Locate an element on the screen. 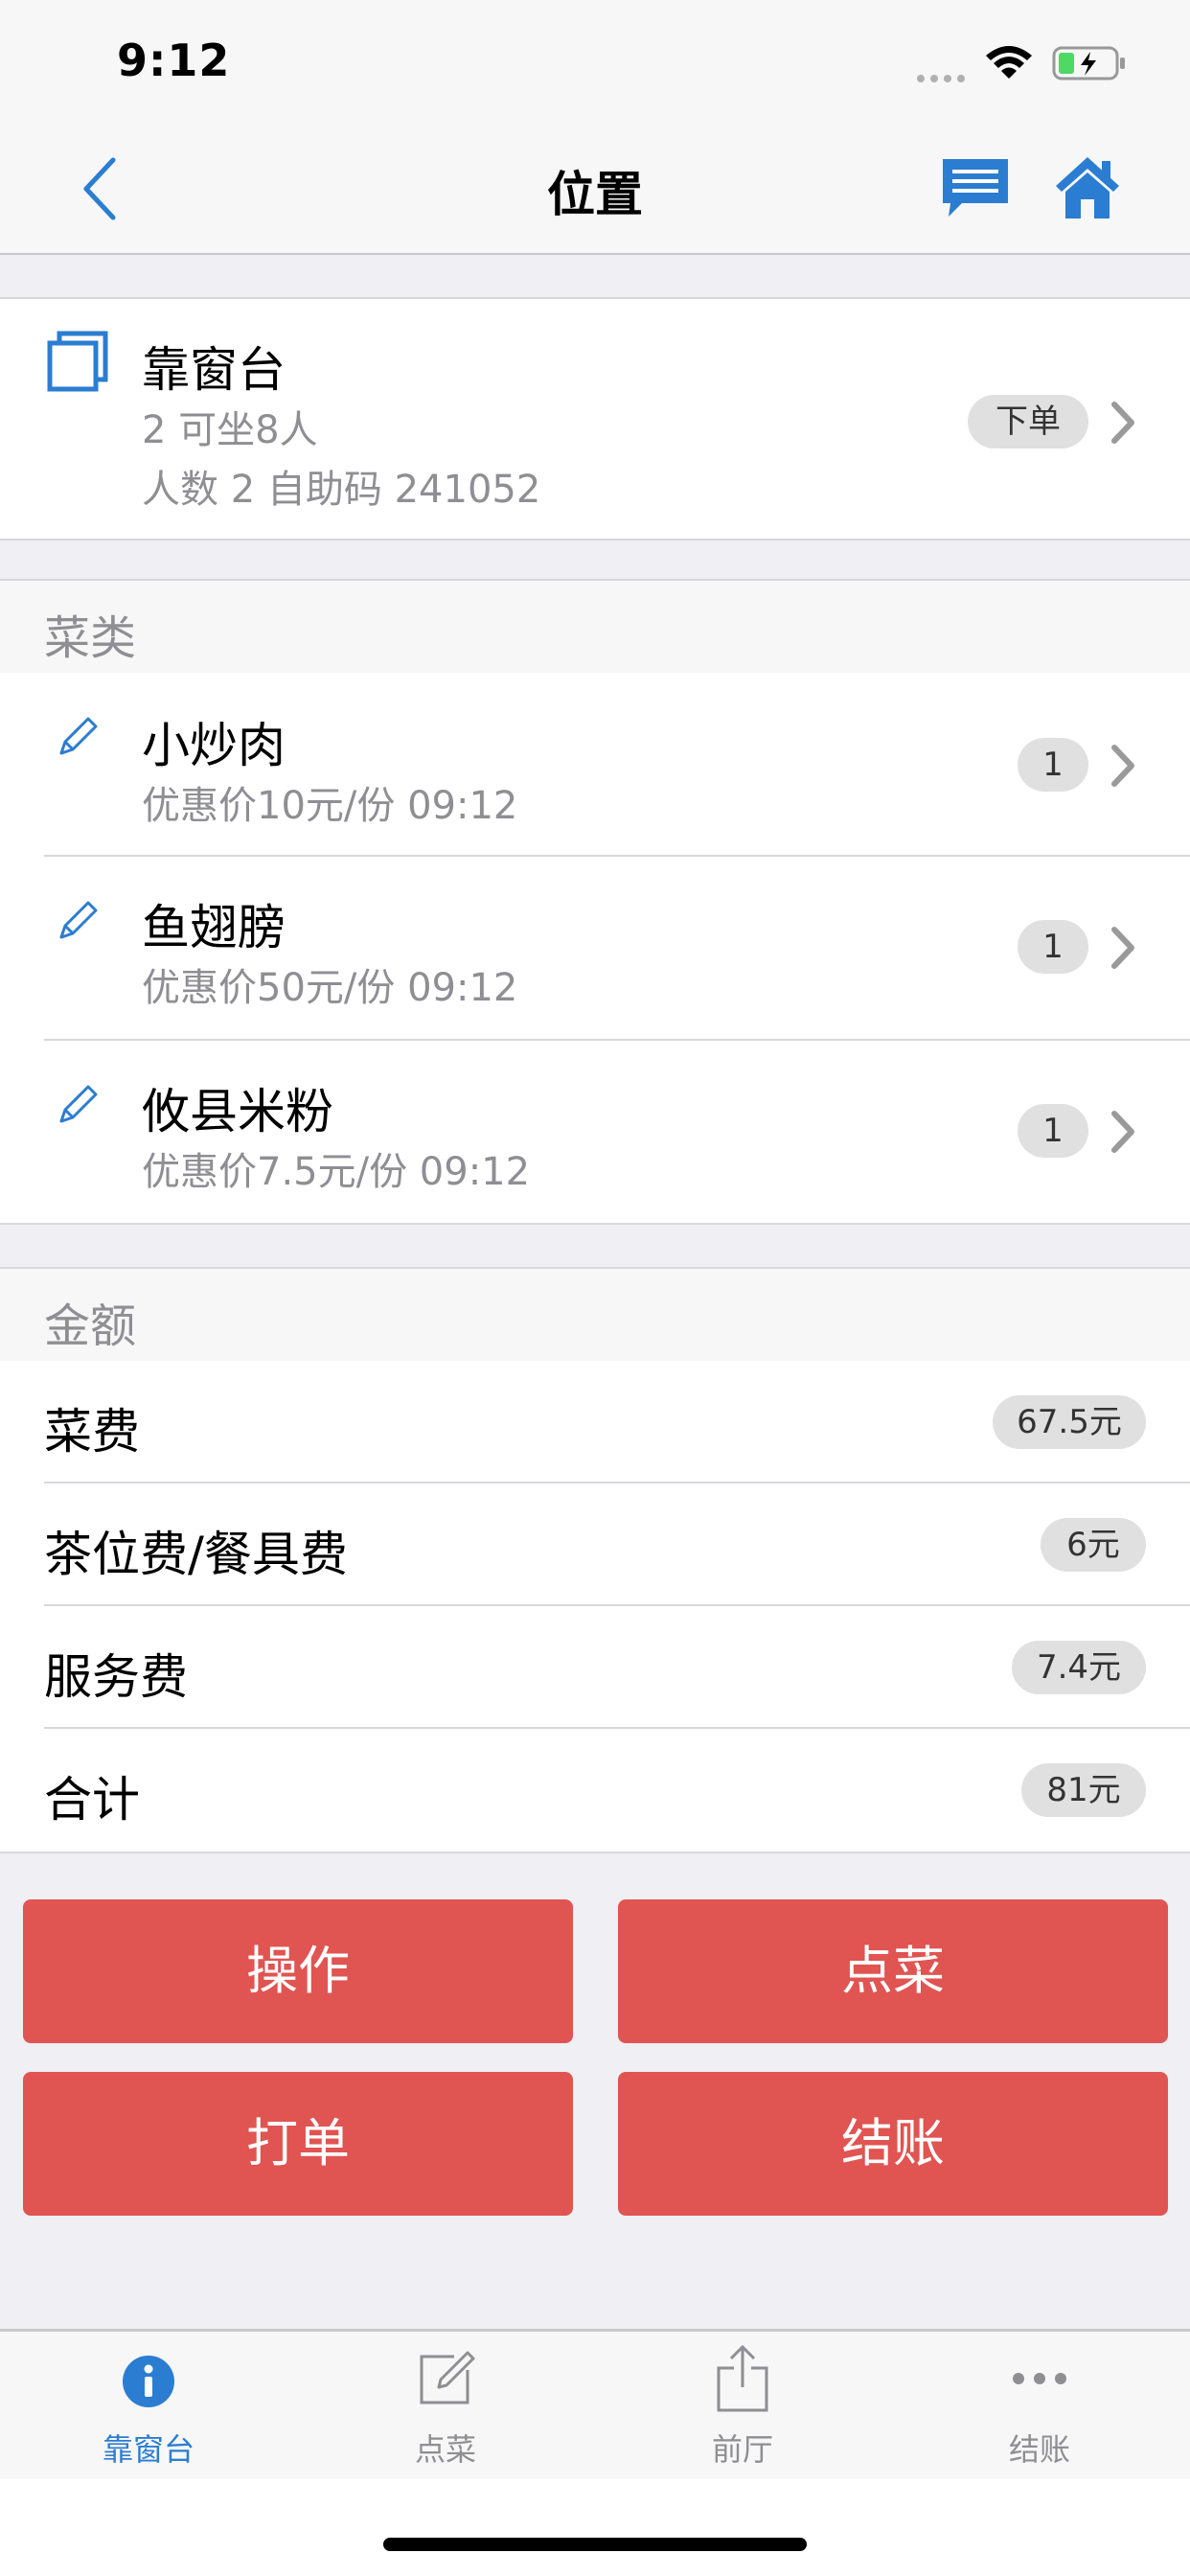 The image size is (1190, 2576). tab-label: 靠窗台 is located at coordinates (148, 2449).